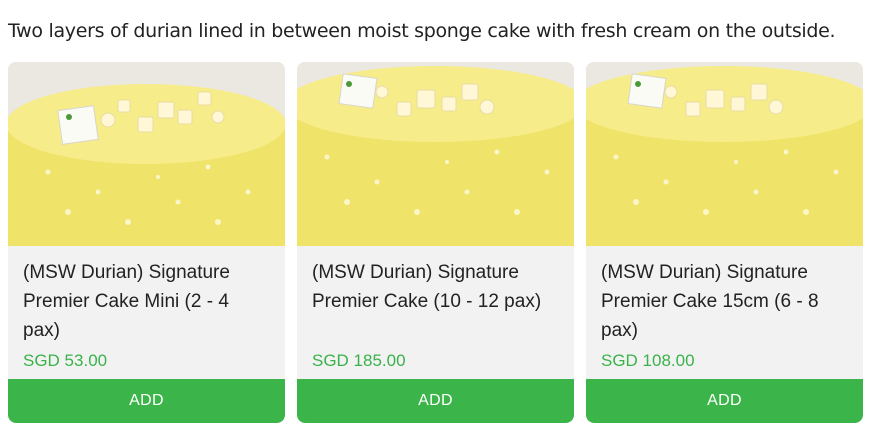 The image size is (879, 444). What do you see at coordinates (65, 360) in the screenshot?
I see `product-price: SGD 53.00` at bounding box center [65, 360].